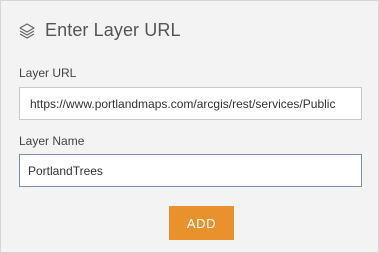 This screenshot has width=379, height=253. Describe the element at coordinates (201, 223) in the screenshot. I see `add-button: ADD` at that location.